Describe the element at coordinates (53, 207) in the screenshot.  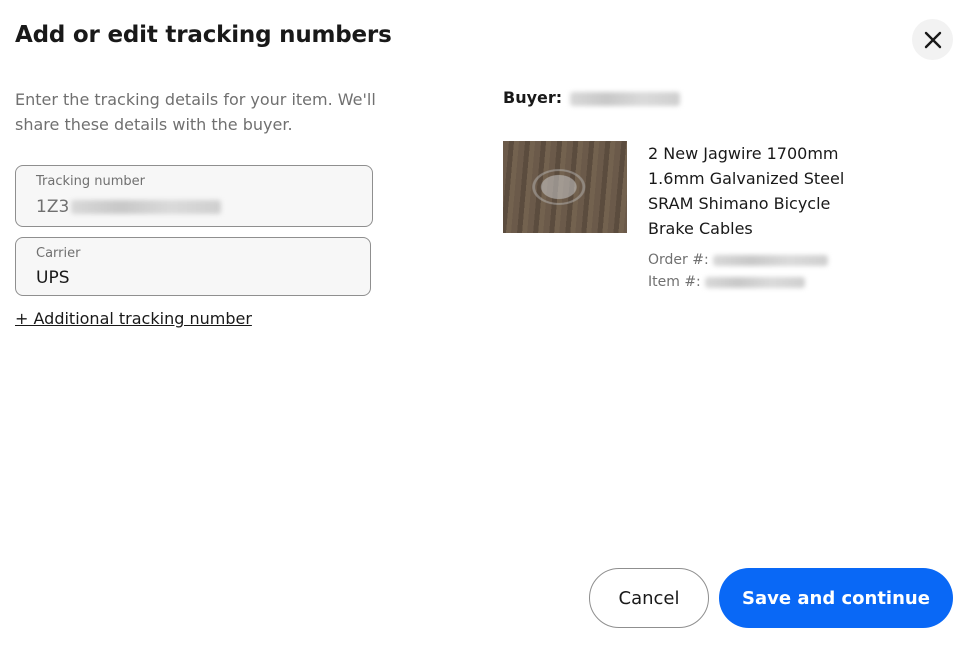
I see `tracking-number-prefix: 1Z3` at that location.